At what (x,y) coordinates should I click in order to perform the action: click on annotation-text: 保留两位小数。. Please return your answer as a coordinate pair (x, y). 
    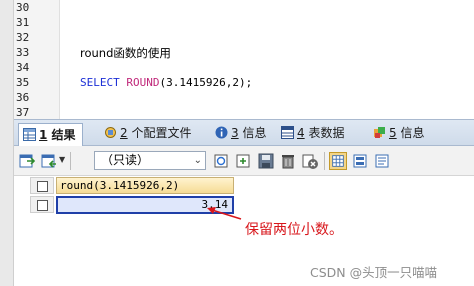
    Looking at the image, I should click on (294, 230).